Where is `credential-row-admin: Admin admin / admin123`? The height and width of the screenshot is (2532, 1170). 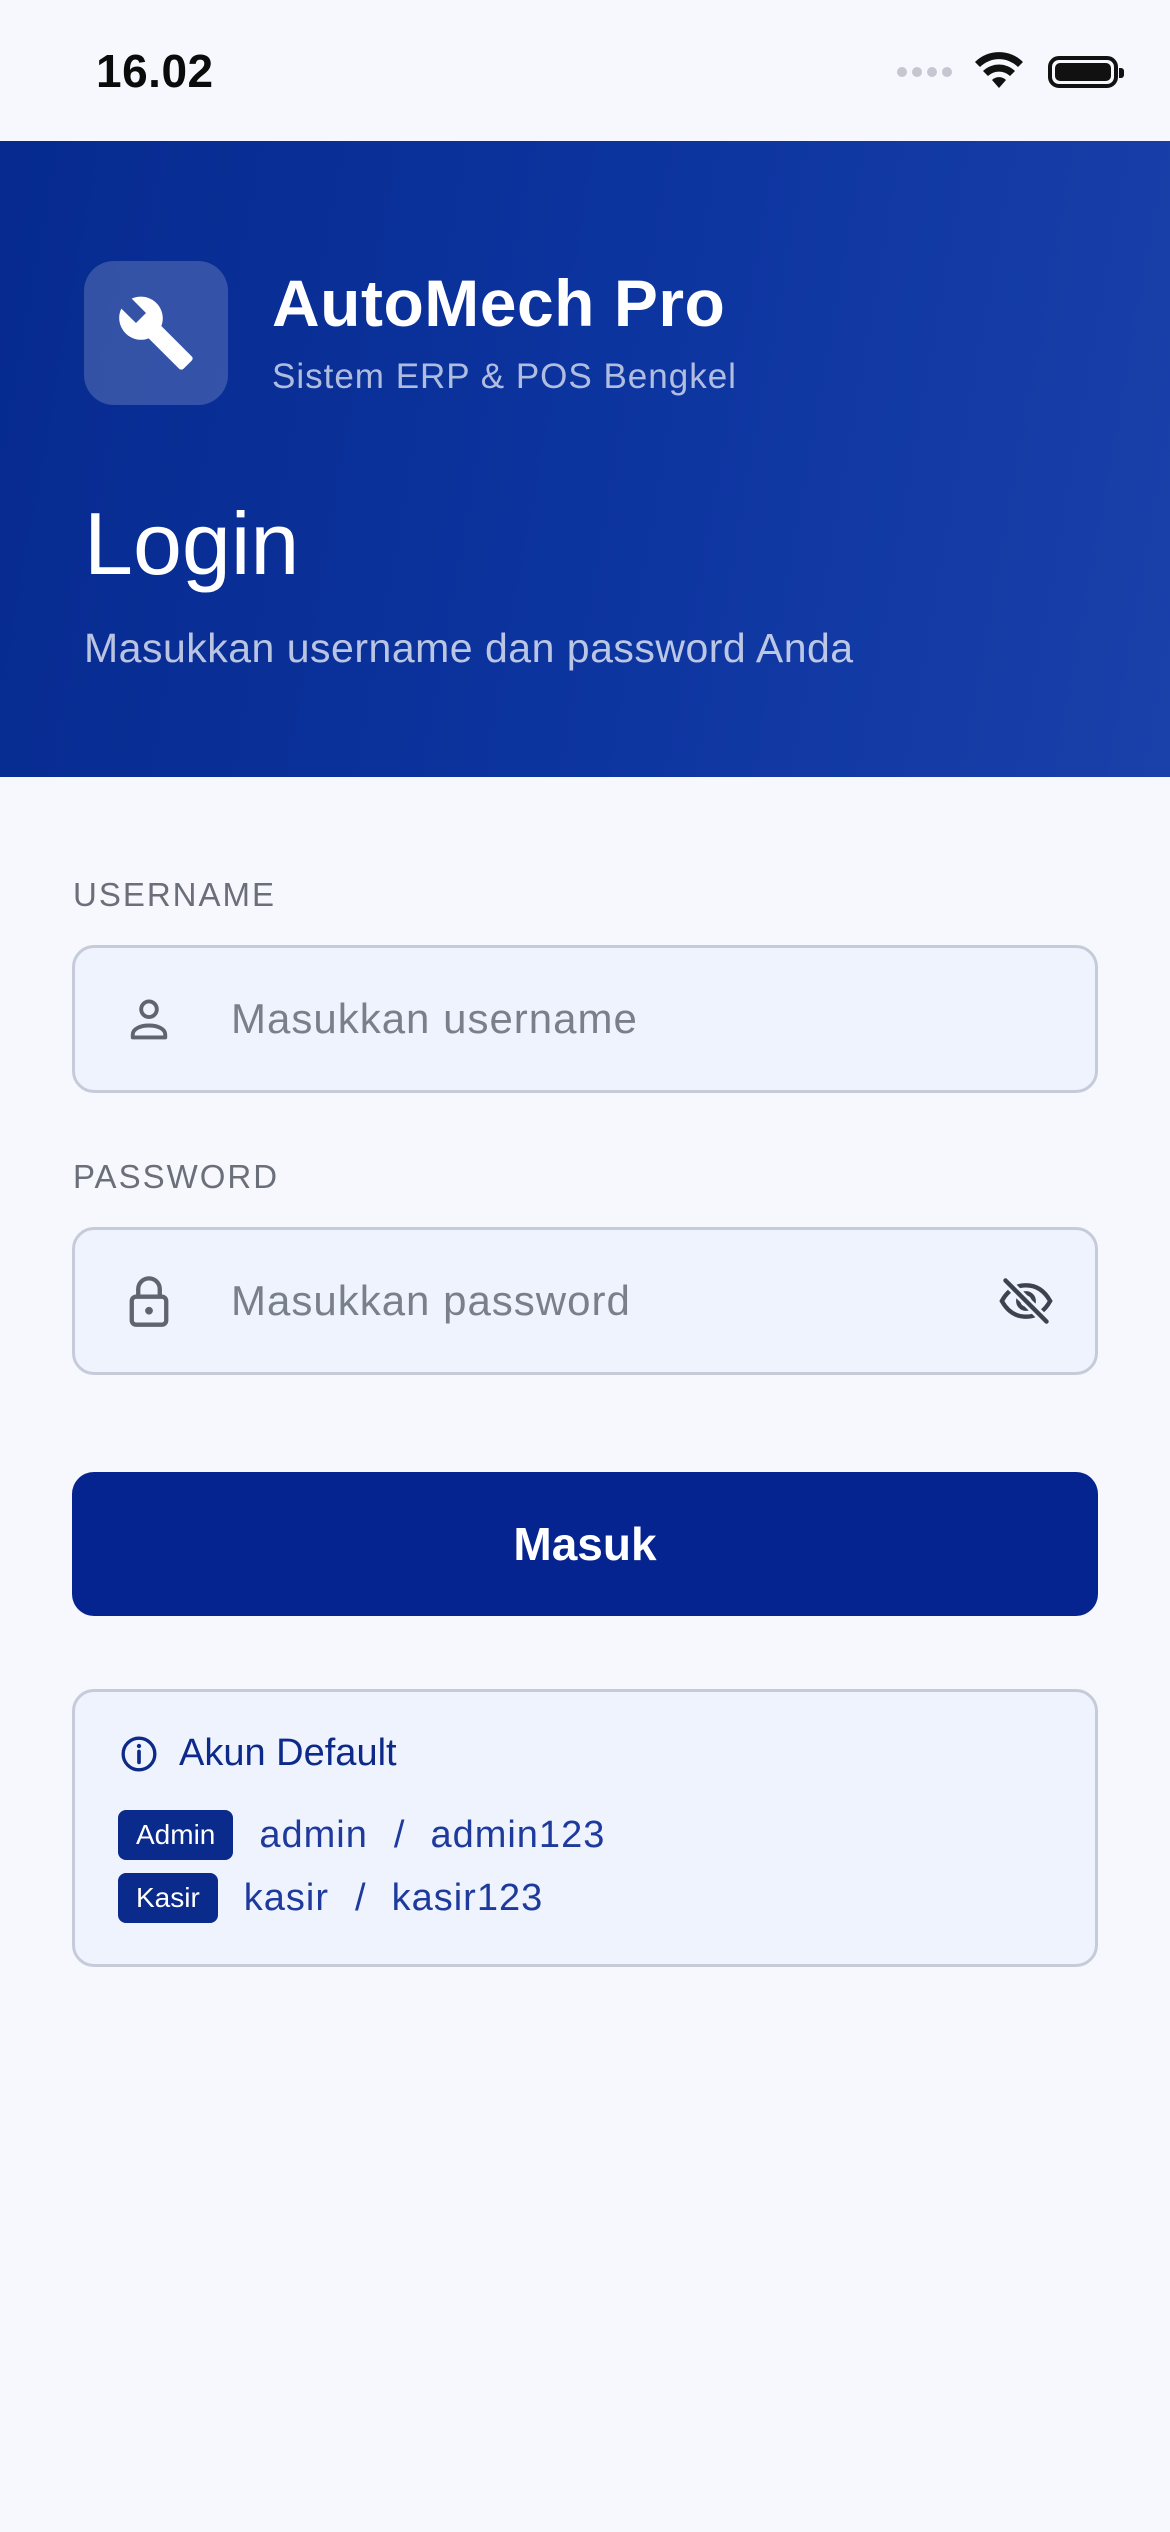 credential-row-admin: Admin admin / admin123 is located at coordinates (361, 1835).